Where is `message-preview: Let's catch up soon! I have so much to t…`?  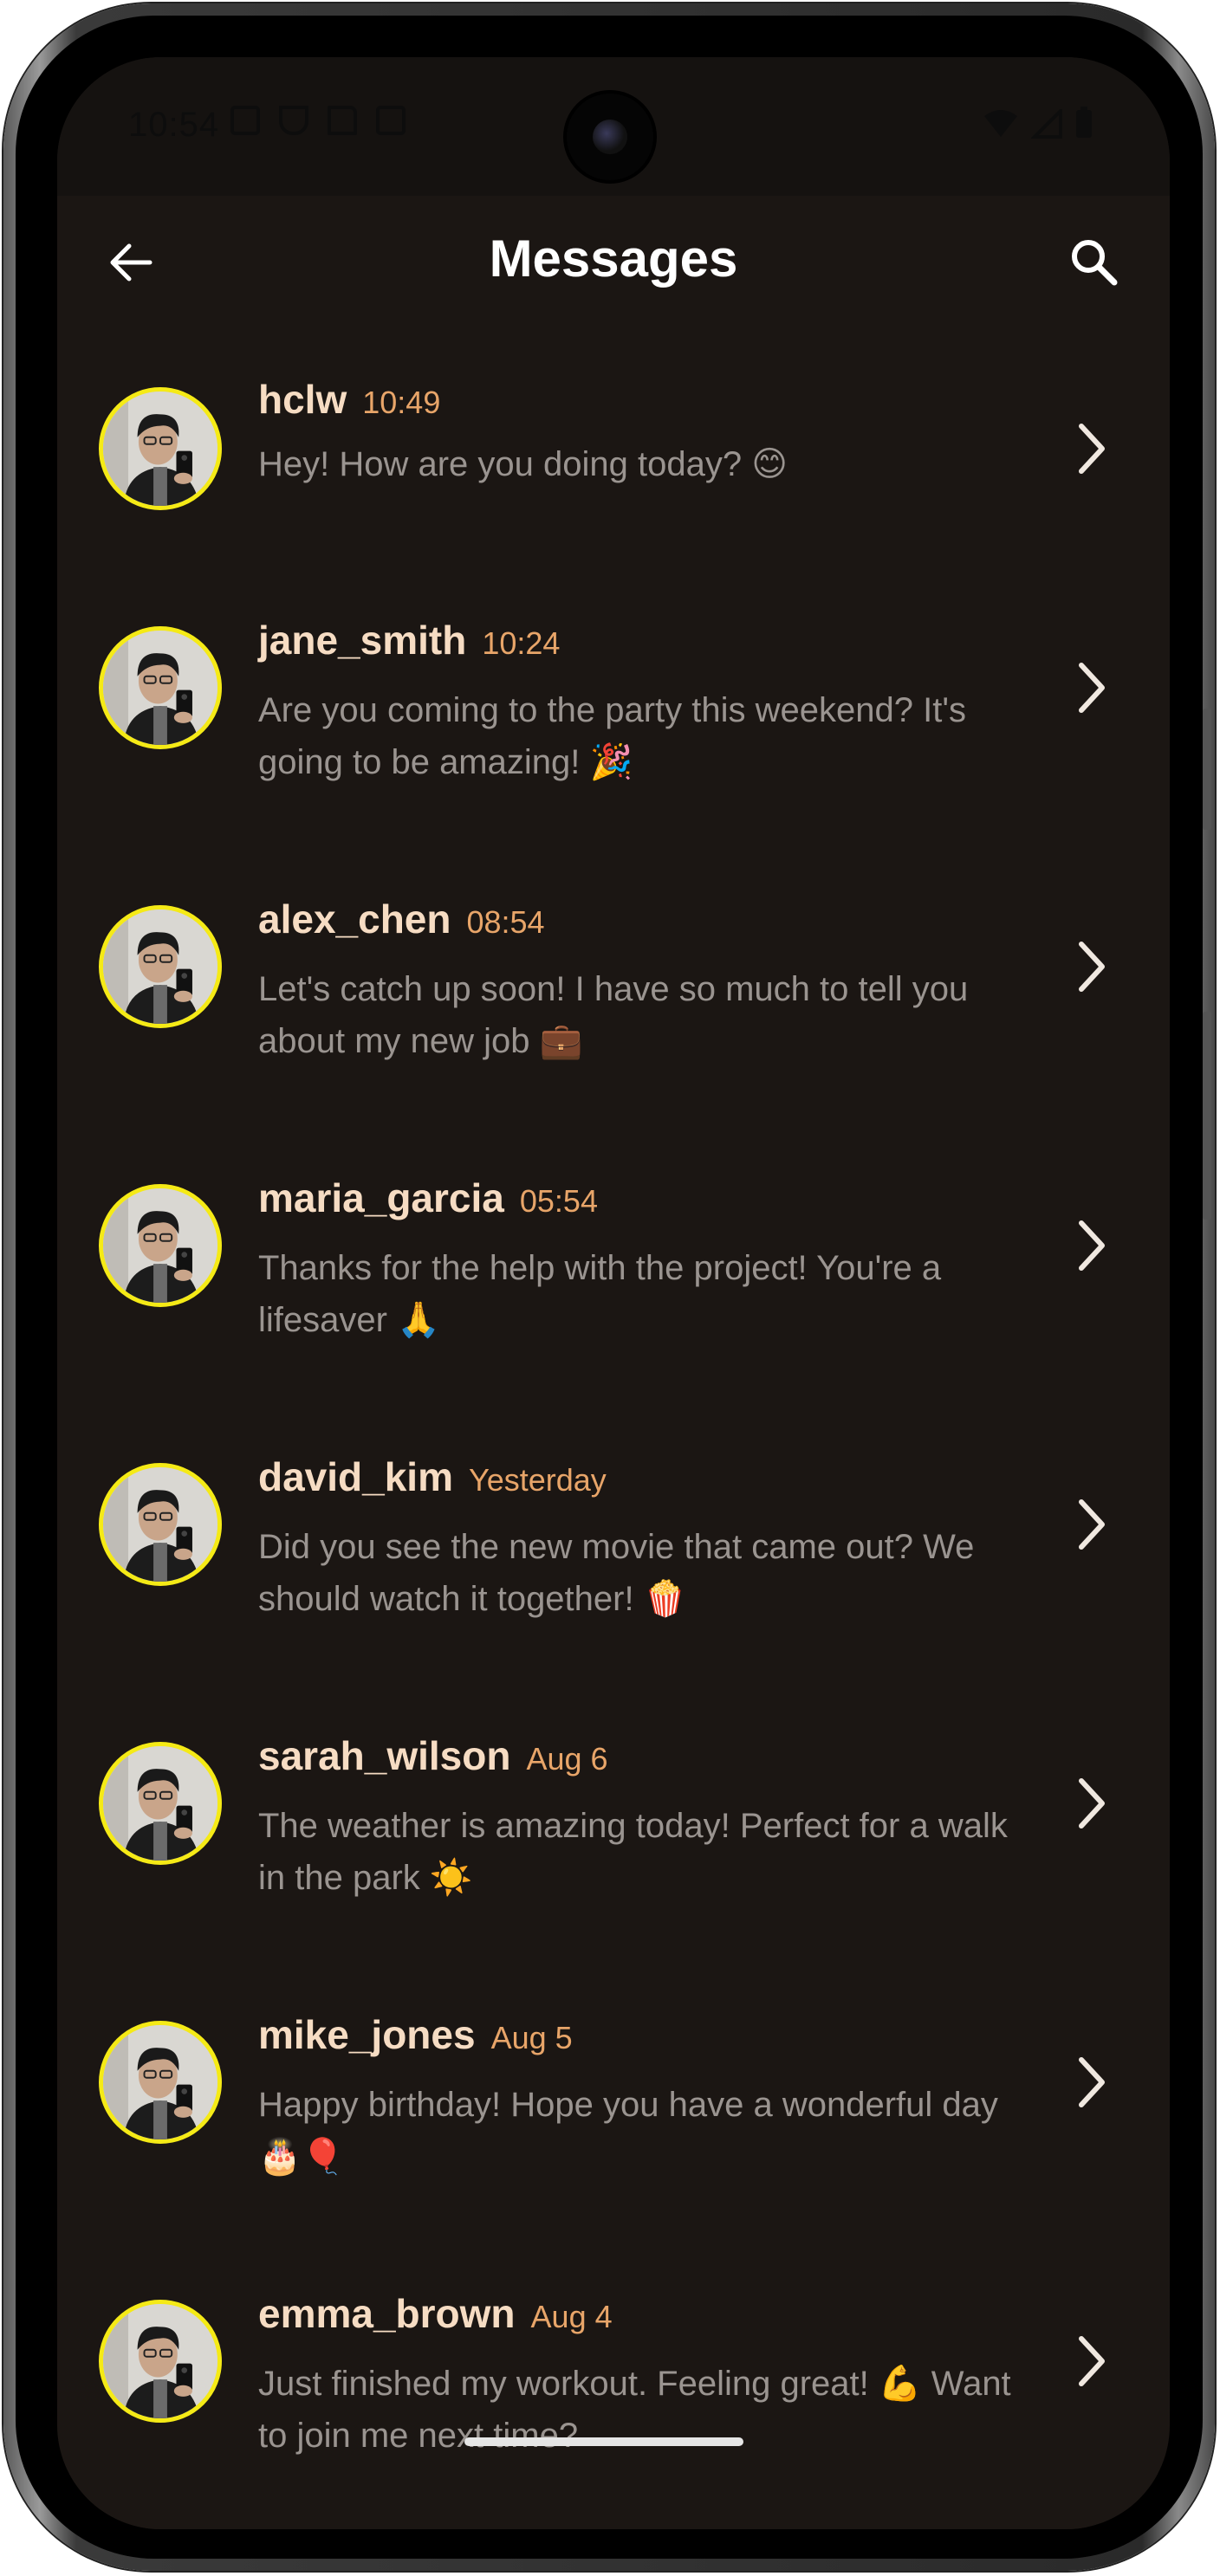
message-preview: Let's catch up soon! I have so much to t… is located at coordinates (613, 1015).